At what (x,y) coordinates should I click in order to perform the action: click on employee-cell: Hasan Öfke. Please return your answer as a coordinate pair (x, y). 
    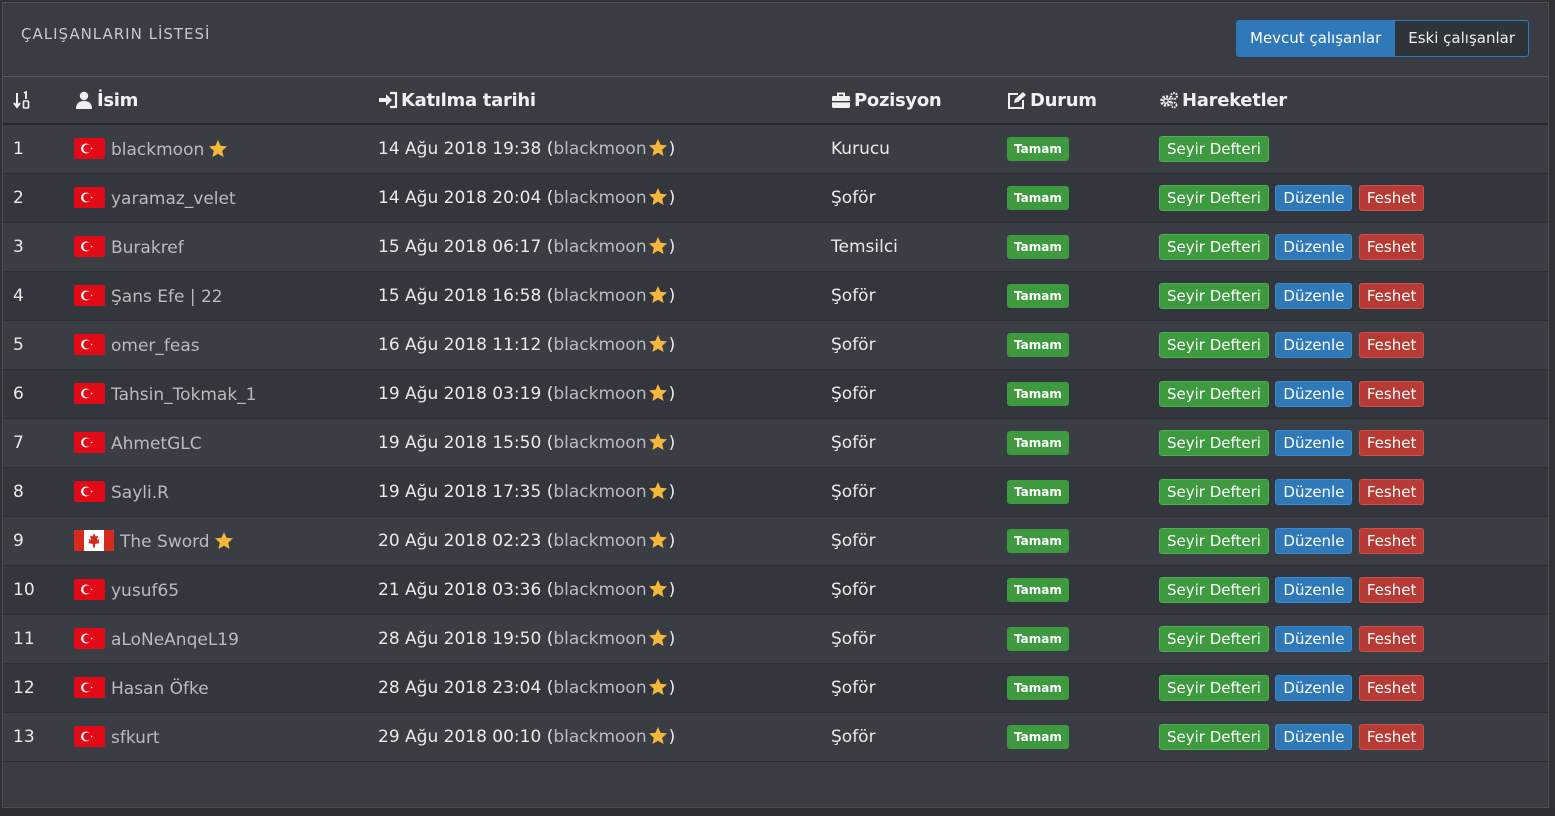
    Looking at the image, I should click on (216, 687).